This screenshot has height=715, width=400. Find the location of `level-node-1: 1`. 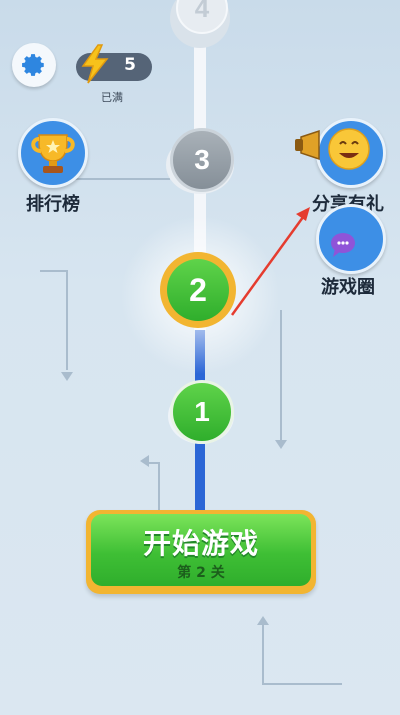

level-node-1: 1 is located at coordinates (202, 412).